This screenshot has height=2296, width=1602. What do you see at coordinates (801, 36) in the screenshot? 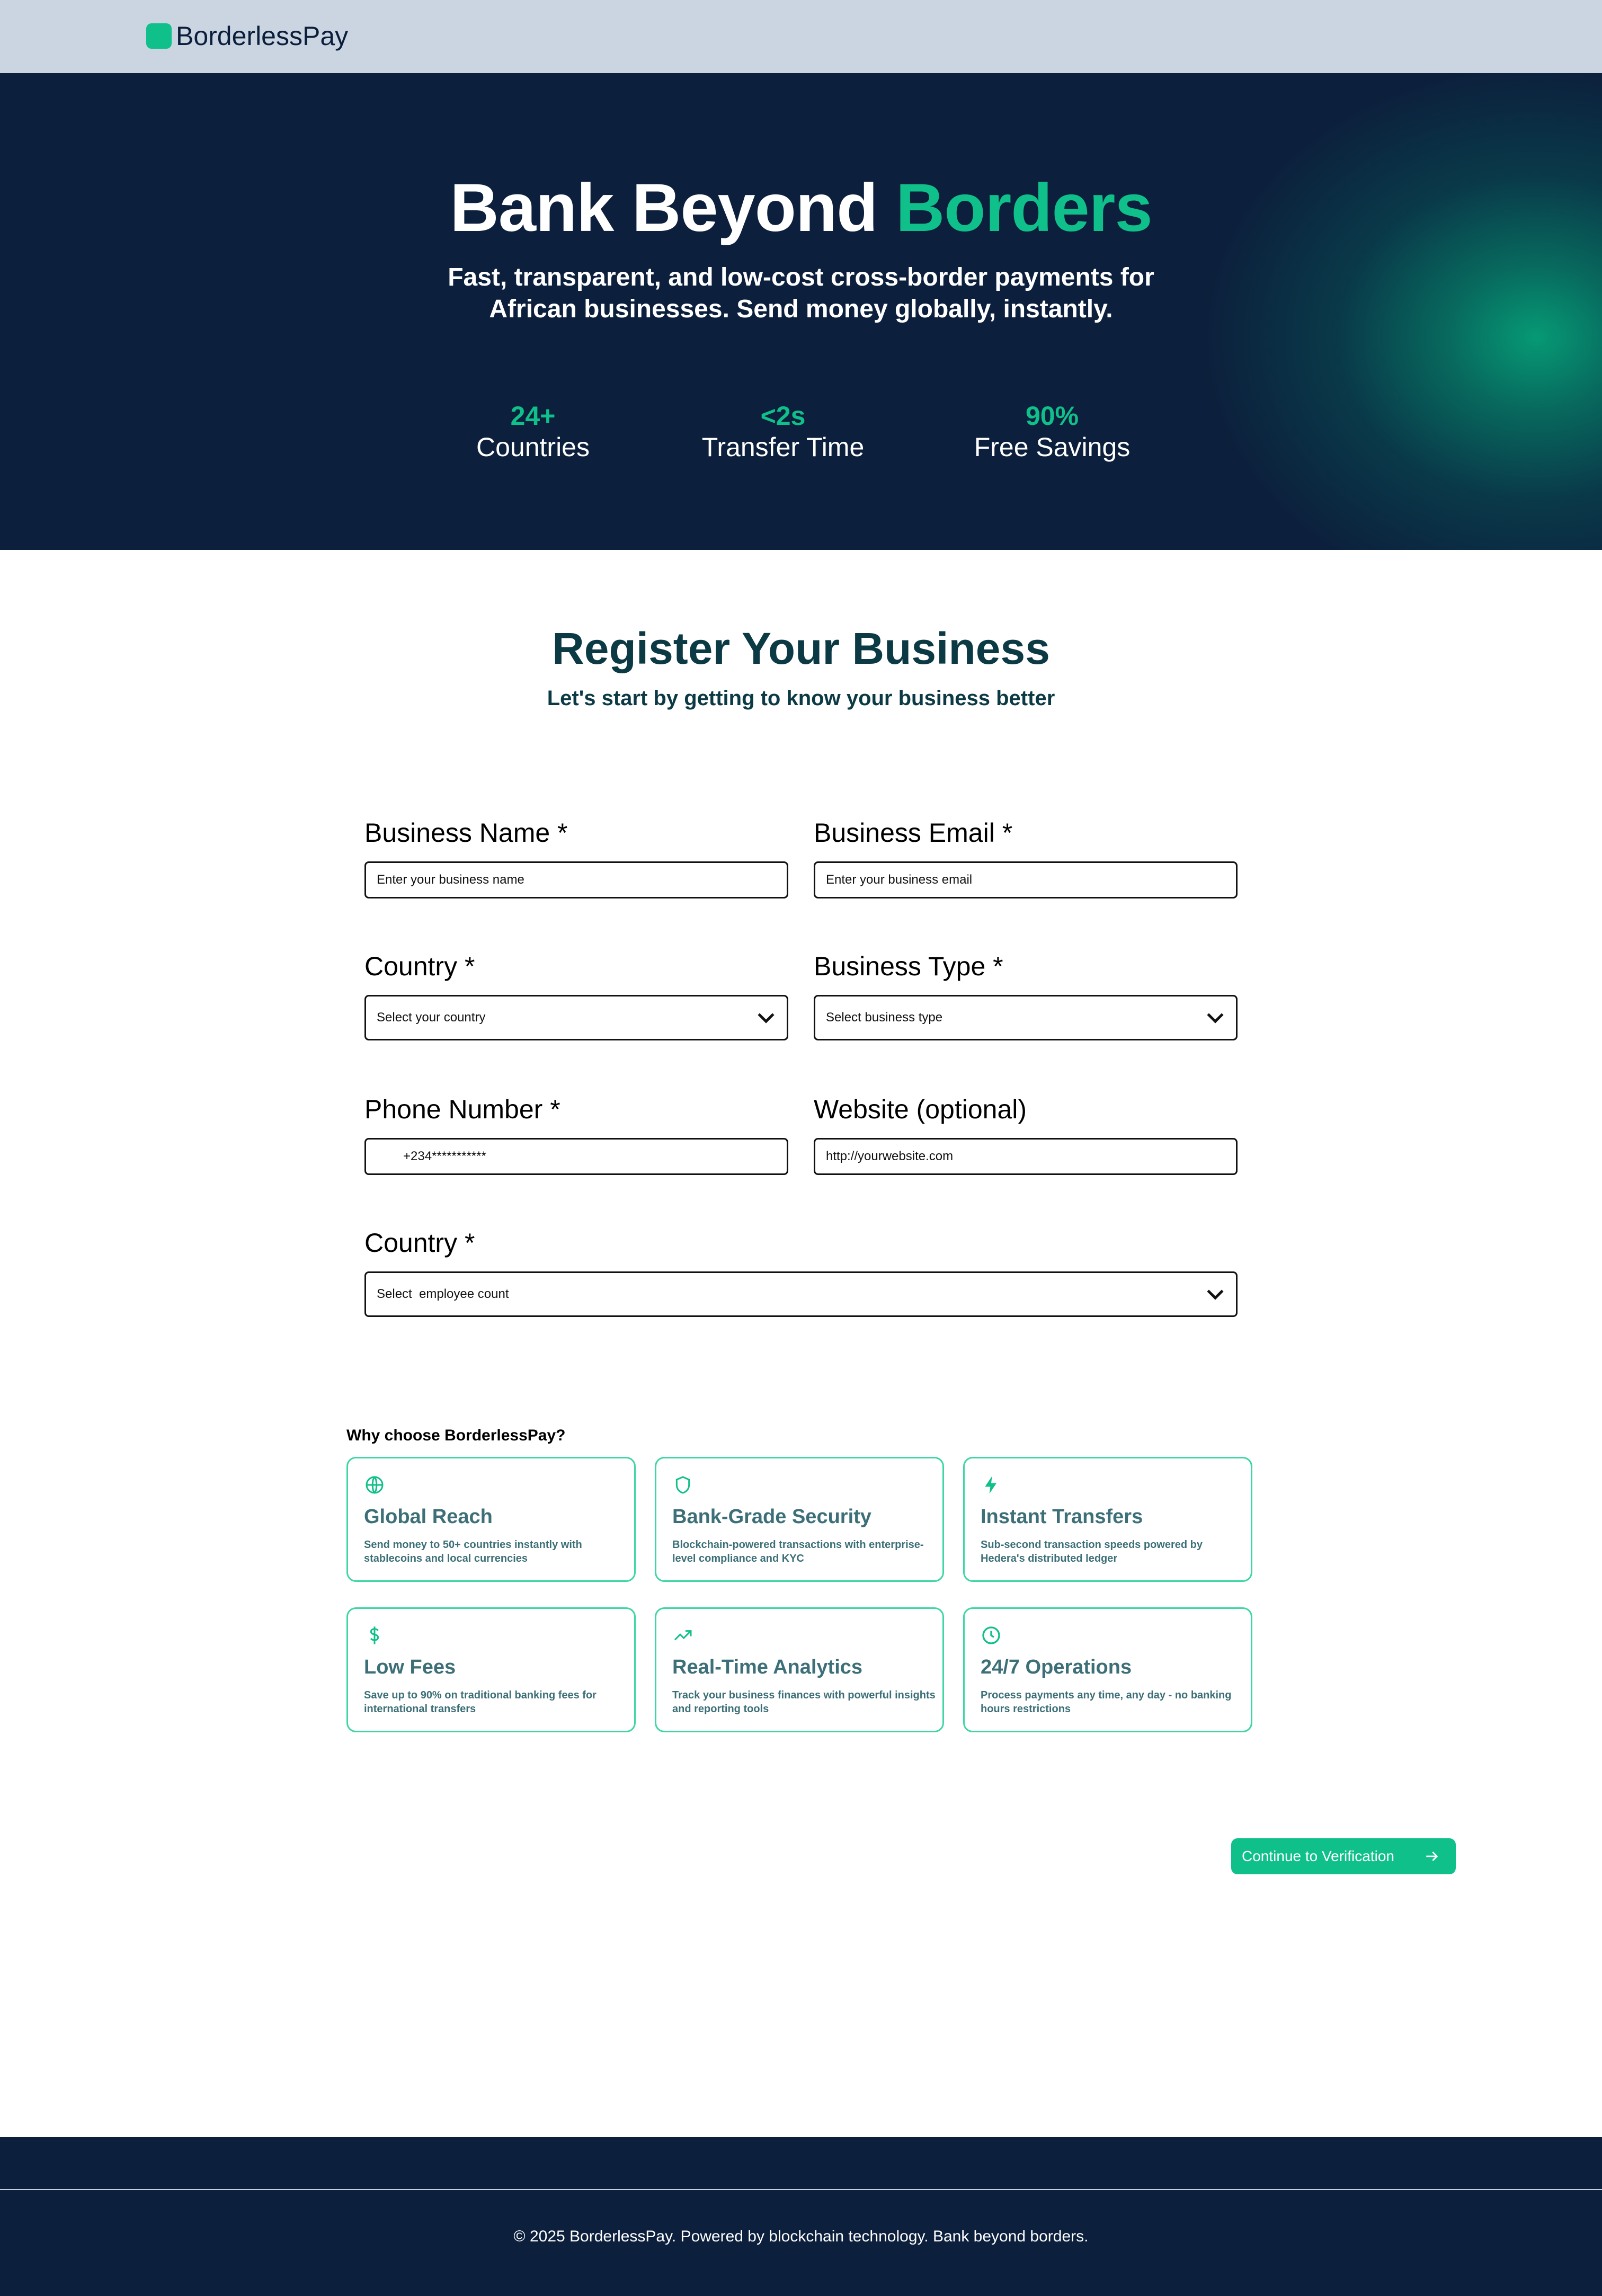
I see `top-navbar: BorderlessPay` at bounding box center [801, 36].